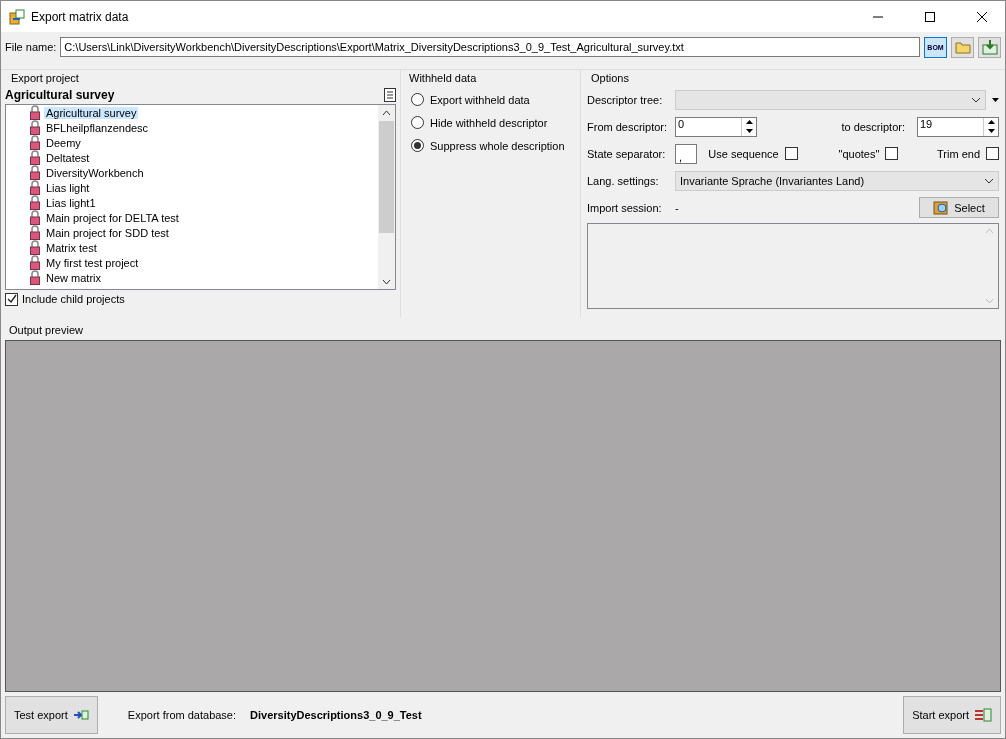 This screenshot has width=1006, height=739. I want to click on field-label: State separator:, so click(627, 153).